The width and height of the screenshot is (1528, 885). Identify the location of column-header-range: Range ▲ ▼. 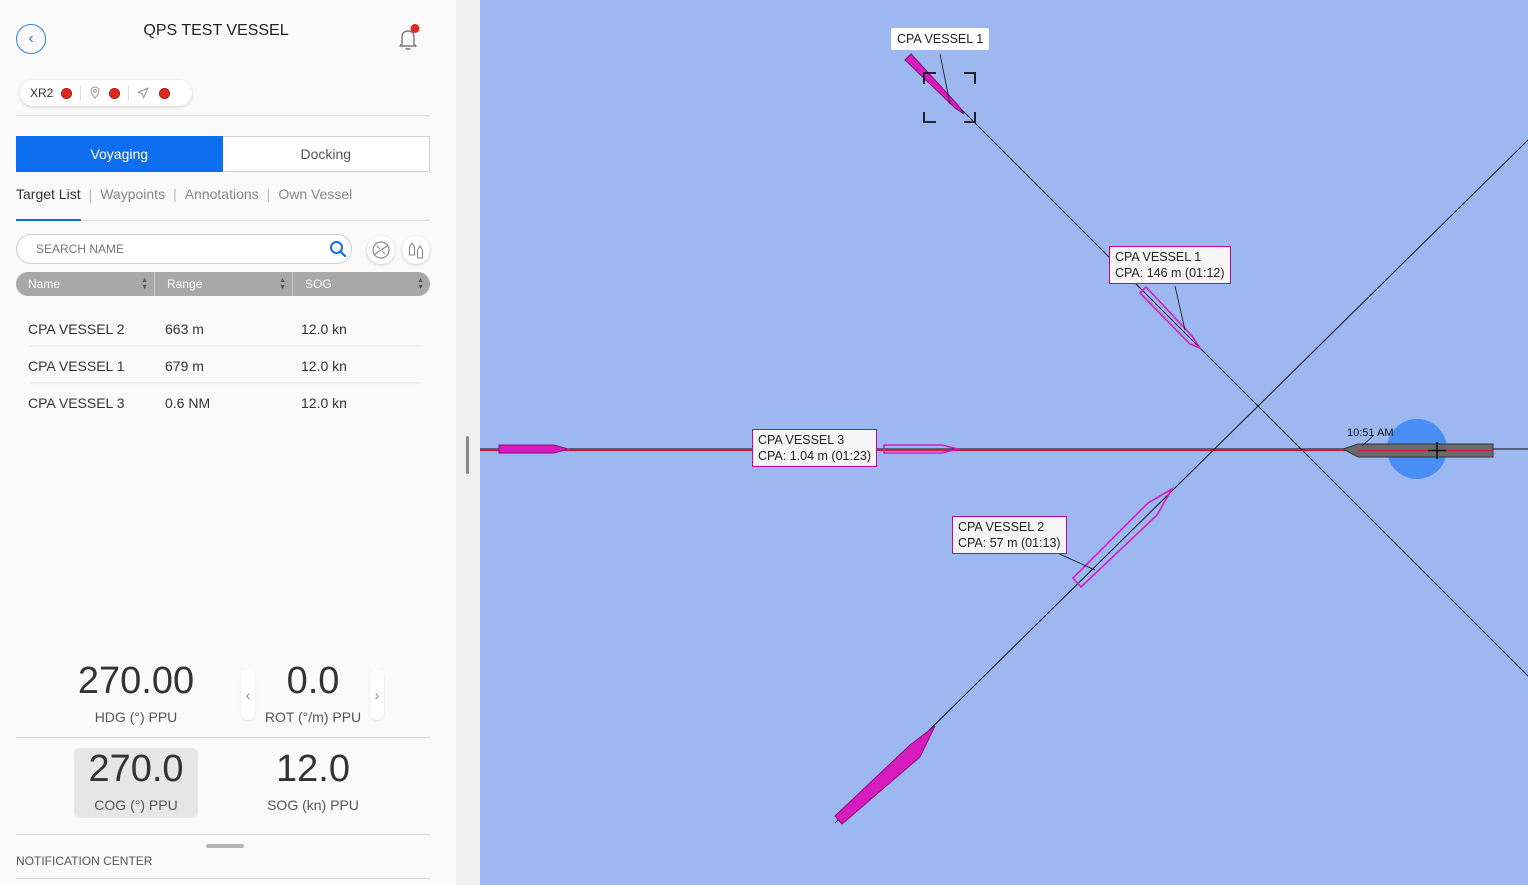
(223, 284).